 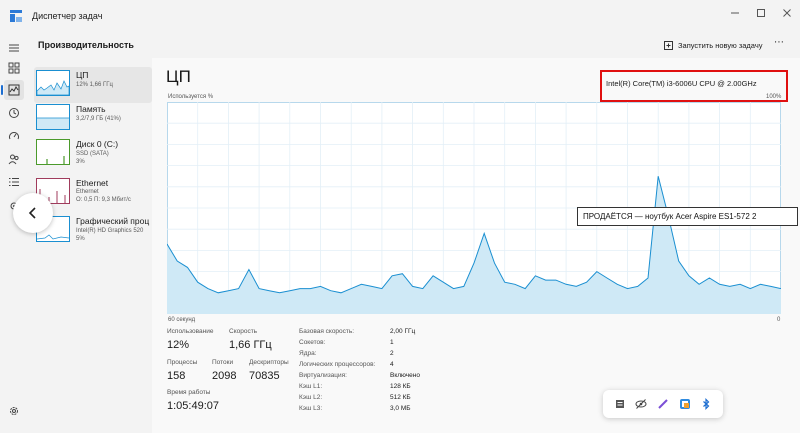 I want to click on spec-key: Кэш L3:, so click(x=311, y=408).